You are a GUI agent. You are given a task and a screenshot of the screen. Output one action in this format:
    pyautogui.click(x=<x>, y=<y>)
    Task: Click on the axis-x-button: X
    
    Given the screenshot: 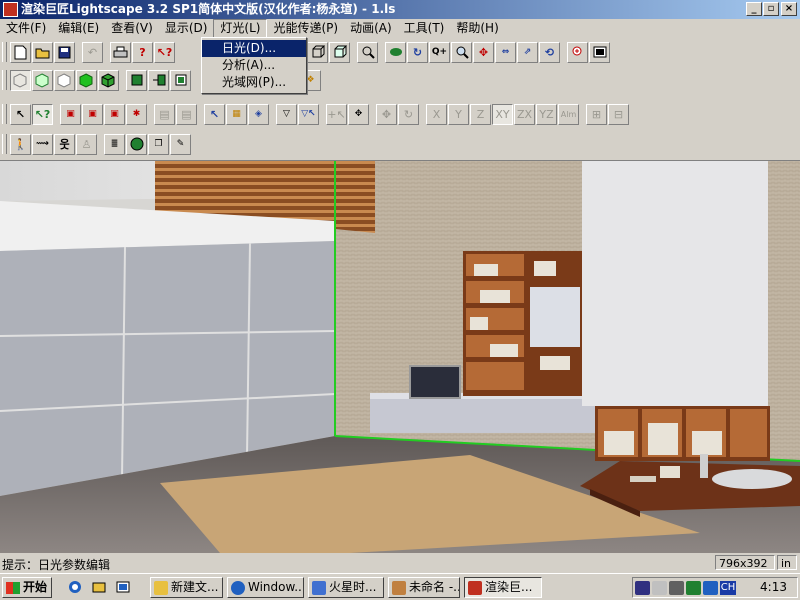 What is the action you would take?
    pyautogui.click(x=436, y=114)
    